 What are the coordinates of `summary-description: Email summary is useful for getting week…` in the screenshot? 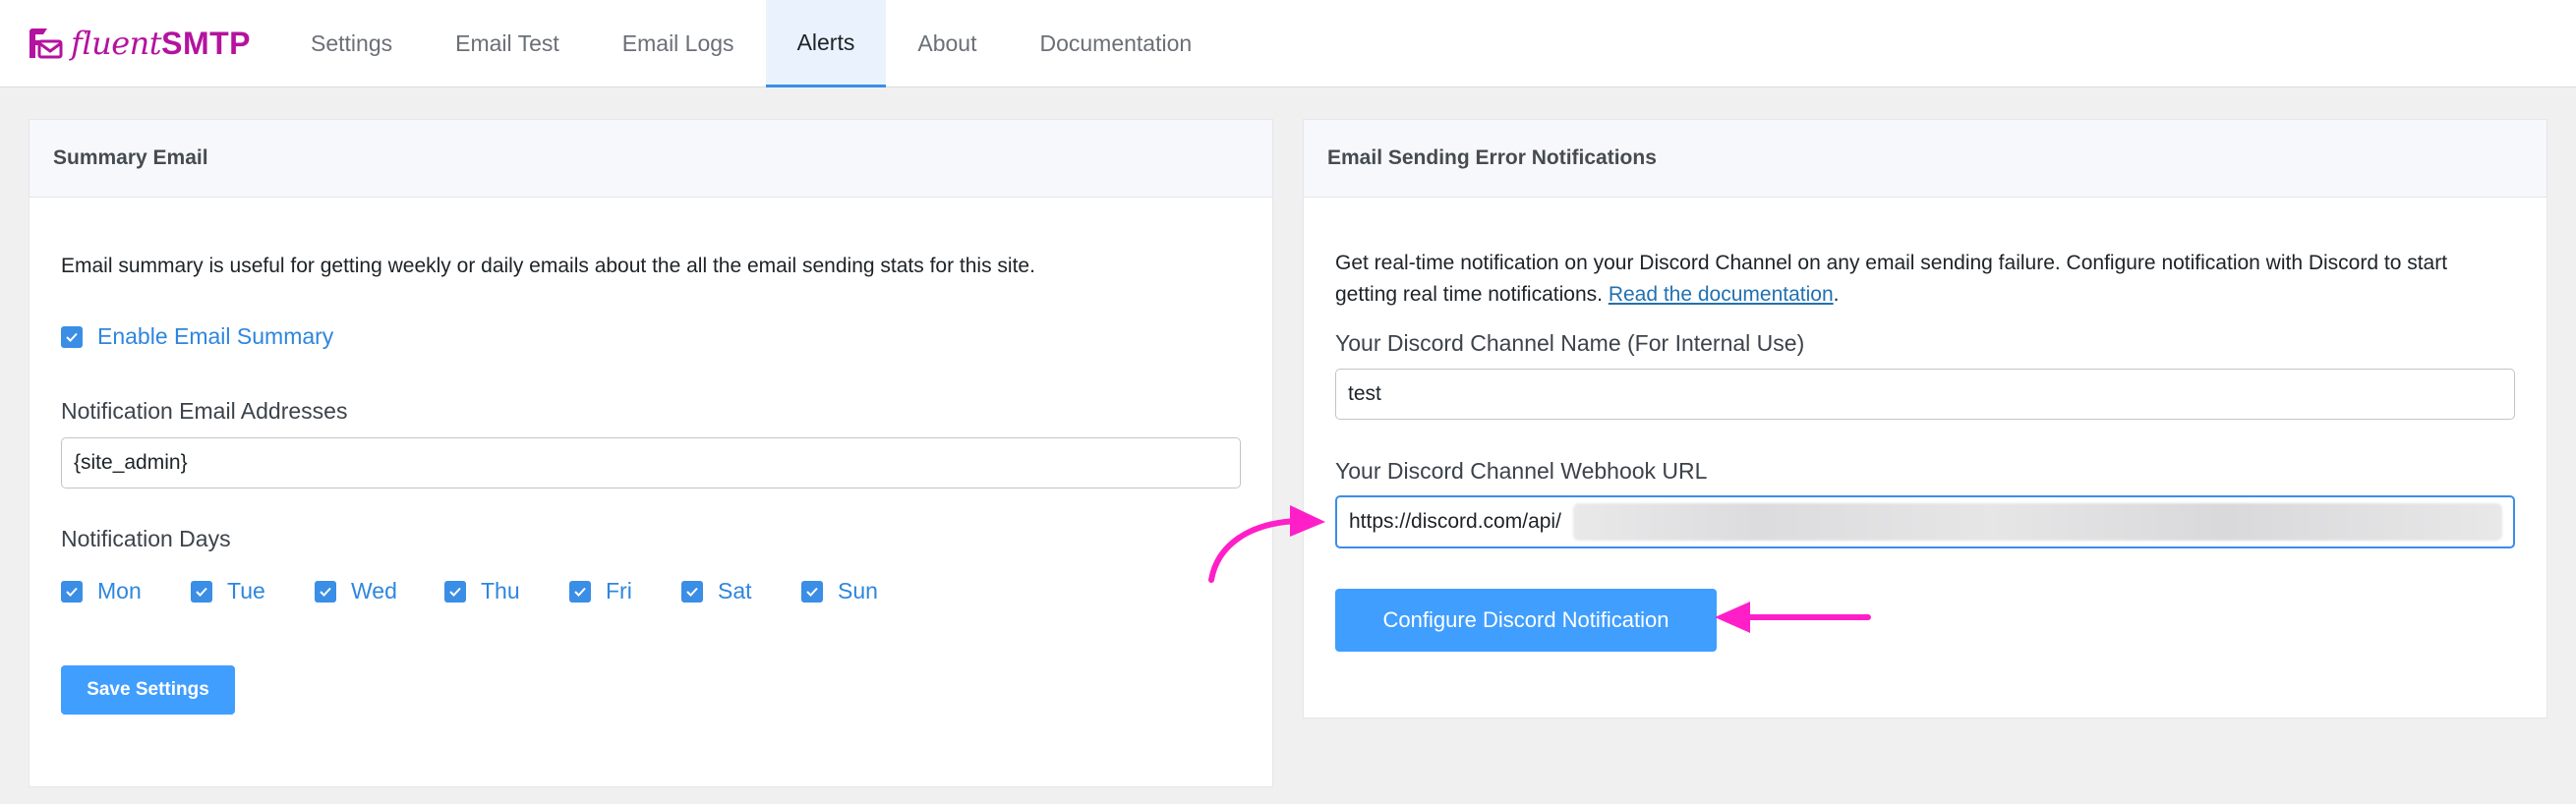 It's located at (548, 266).